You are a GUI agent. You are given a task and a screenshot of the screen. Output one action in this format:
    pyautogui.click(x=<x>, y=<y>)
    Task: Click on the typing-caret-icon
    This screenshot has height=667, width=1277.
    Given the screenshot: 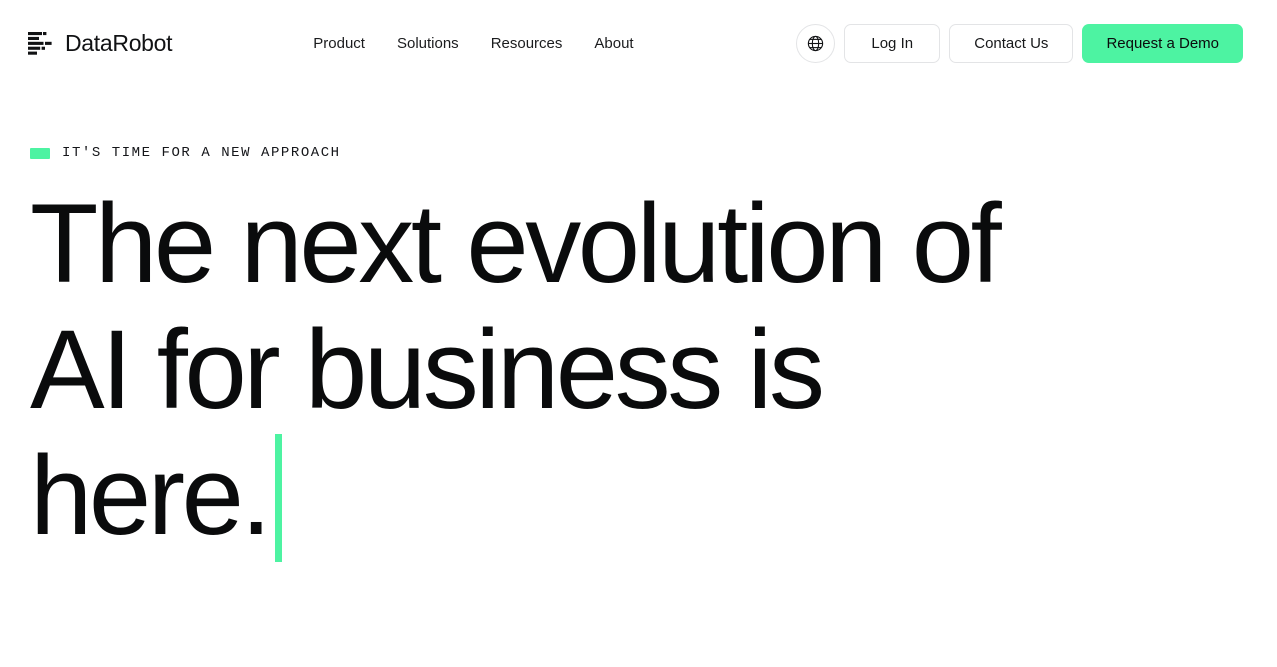 What is the action you would take?
    pyautogui.click(x=279, y=498)
    